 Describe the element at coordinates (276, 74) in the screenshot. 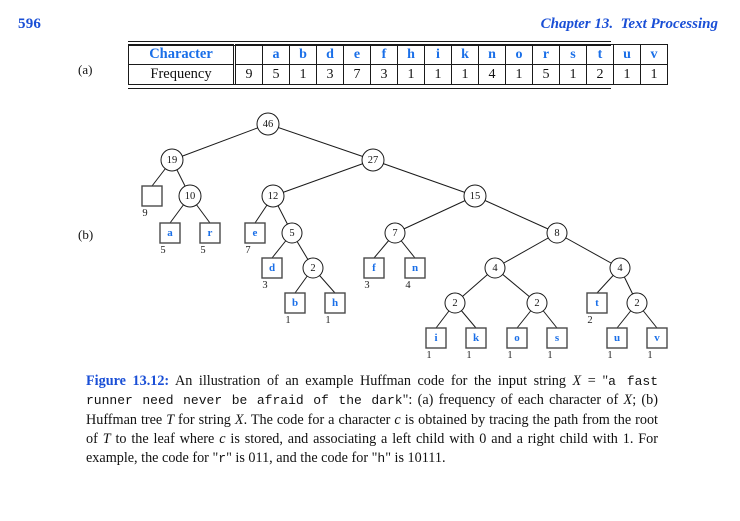

I see `table-cell-frequency-1: 5` at that location.